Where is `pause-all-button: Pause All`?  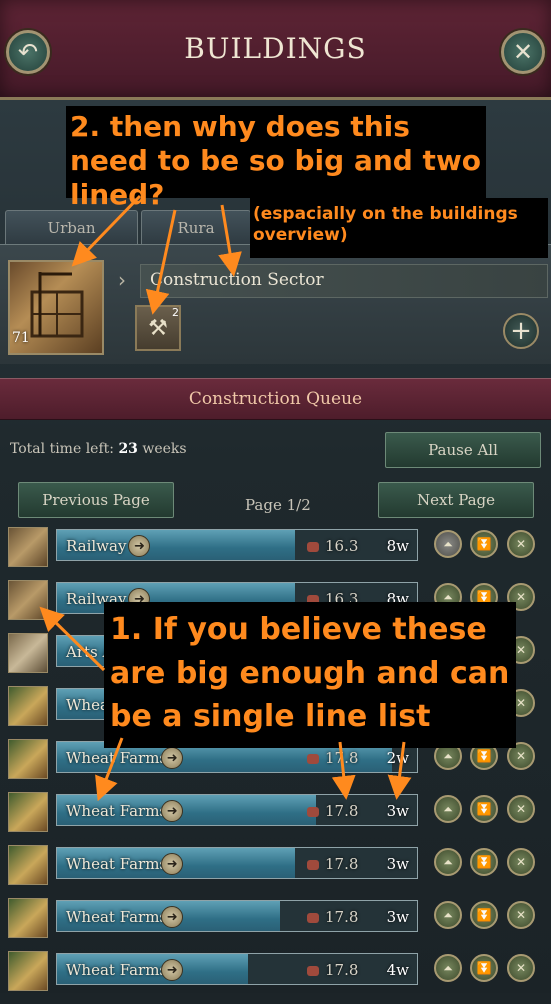
pause-all-button: Pause All is located at coordinates (463, 450).